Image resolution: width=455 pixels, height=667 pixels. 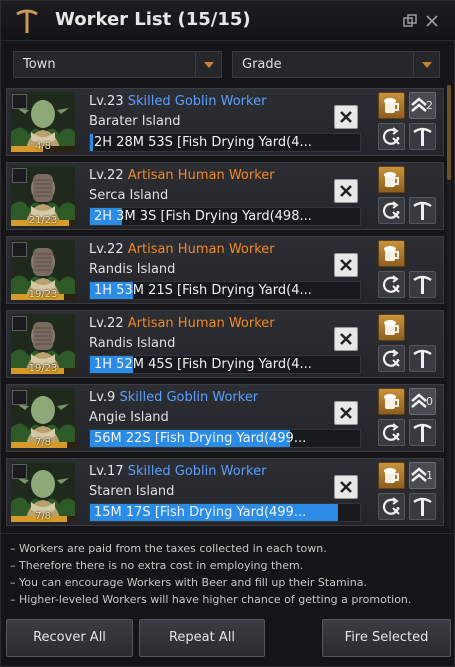 I want to click on stamina-value: 19/23, so click(x=43, y=294).